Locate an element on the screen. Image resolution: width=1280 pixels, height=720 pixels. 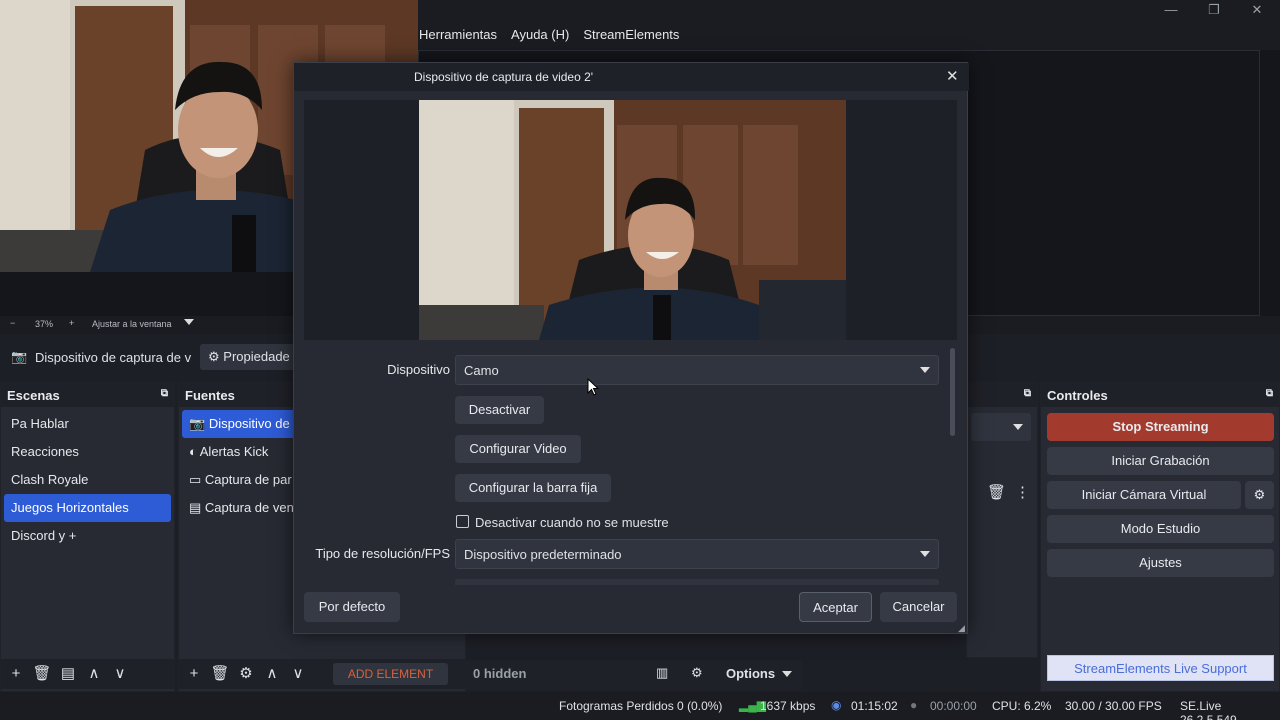
deactivate-hidden-checkbox is located at coordinates (462, 521).